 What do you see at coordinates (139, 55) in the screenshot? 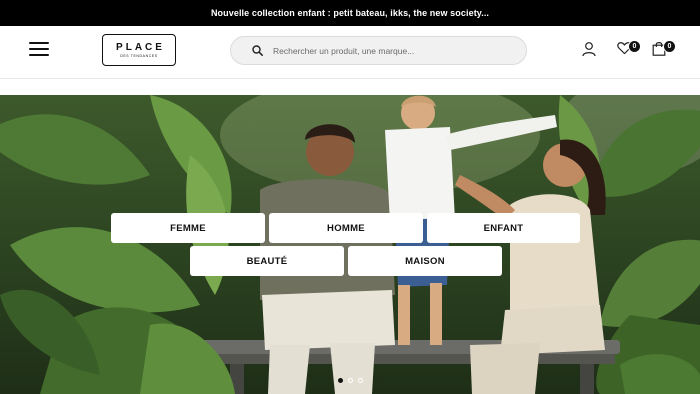
I see `logo-subtext: DES TENDANCES` at bounding box center [139, 55].